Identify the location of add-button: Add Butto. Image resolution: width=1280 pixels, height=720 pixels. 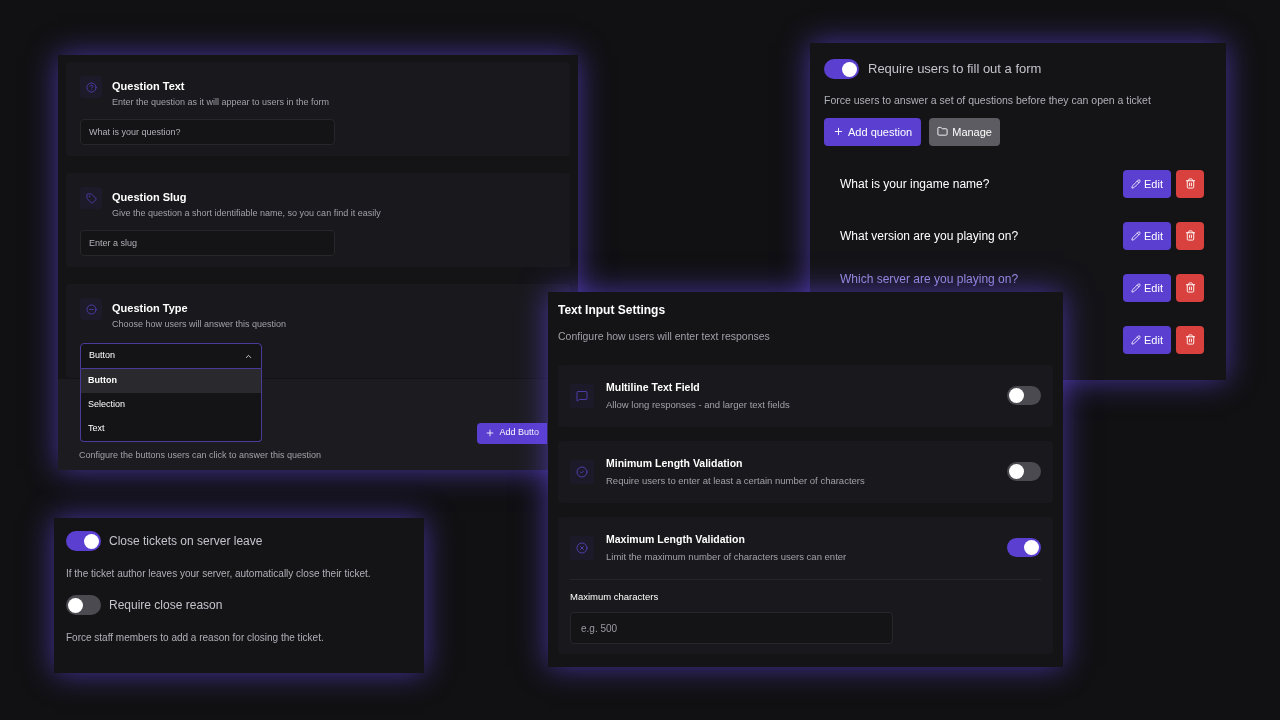
(512, 433).